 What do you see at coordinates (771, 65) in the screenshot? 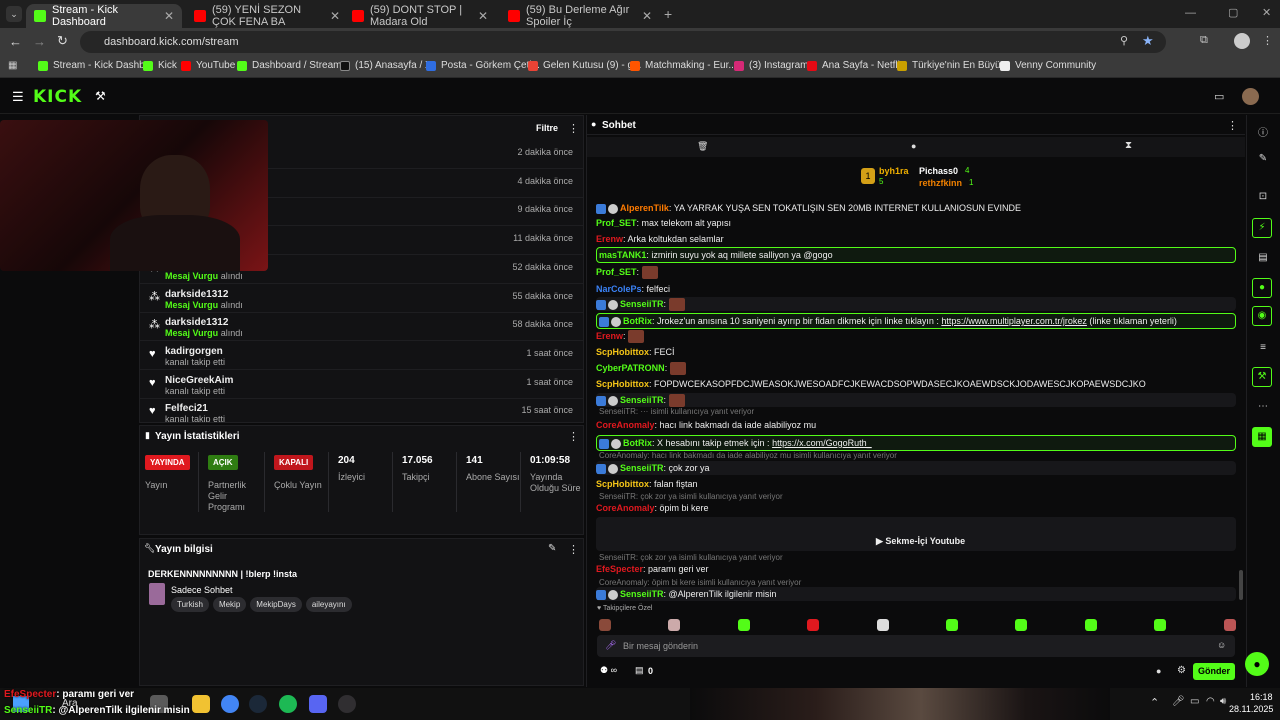
I see `bookmark-instagram: (3) Instagram` at bounding box center [771, 65].